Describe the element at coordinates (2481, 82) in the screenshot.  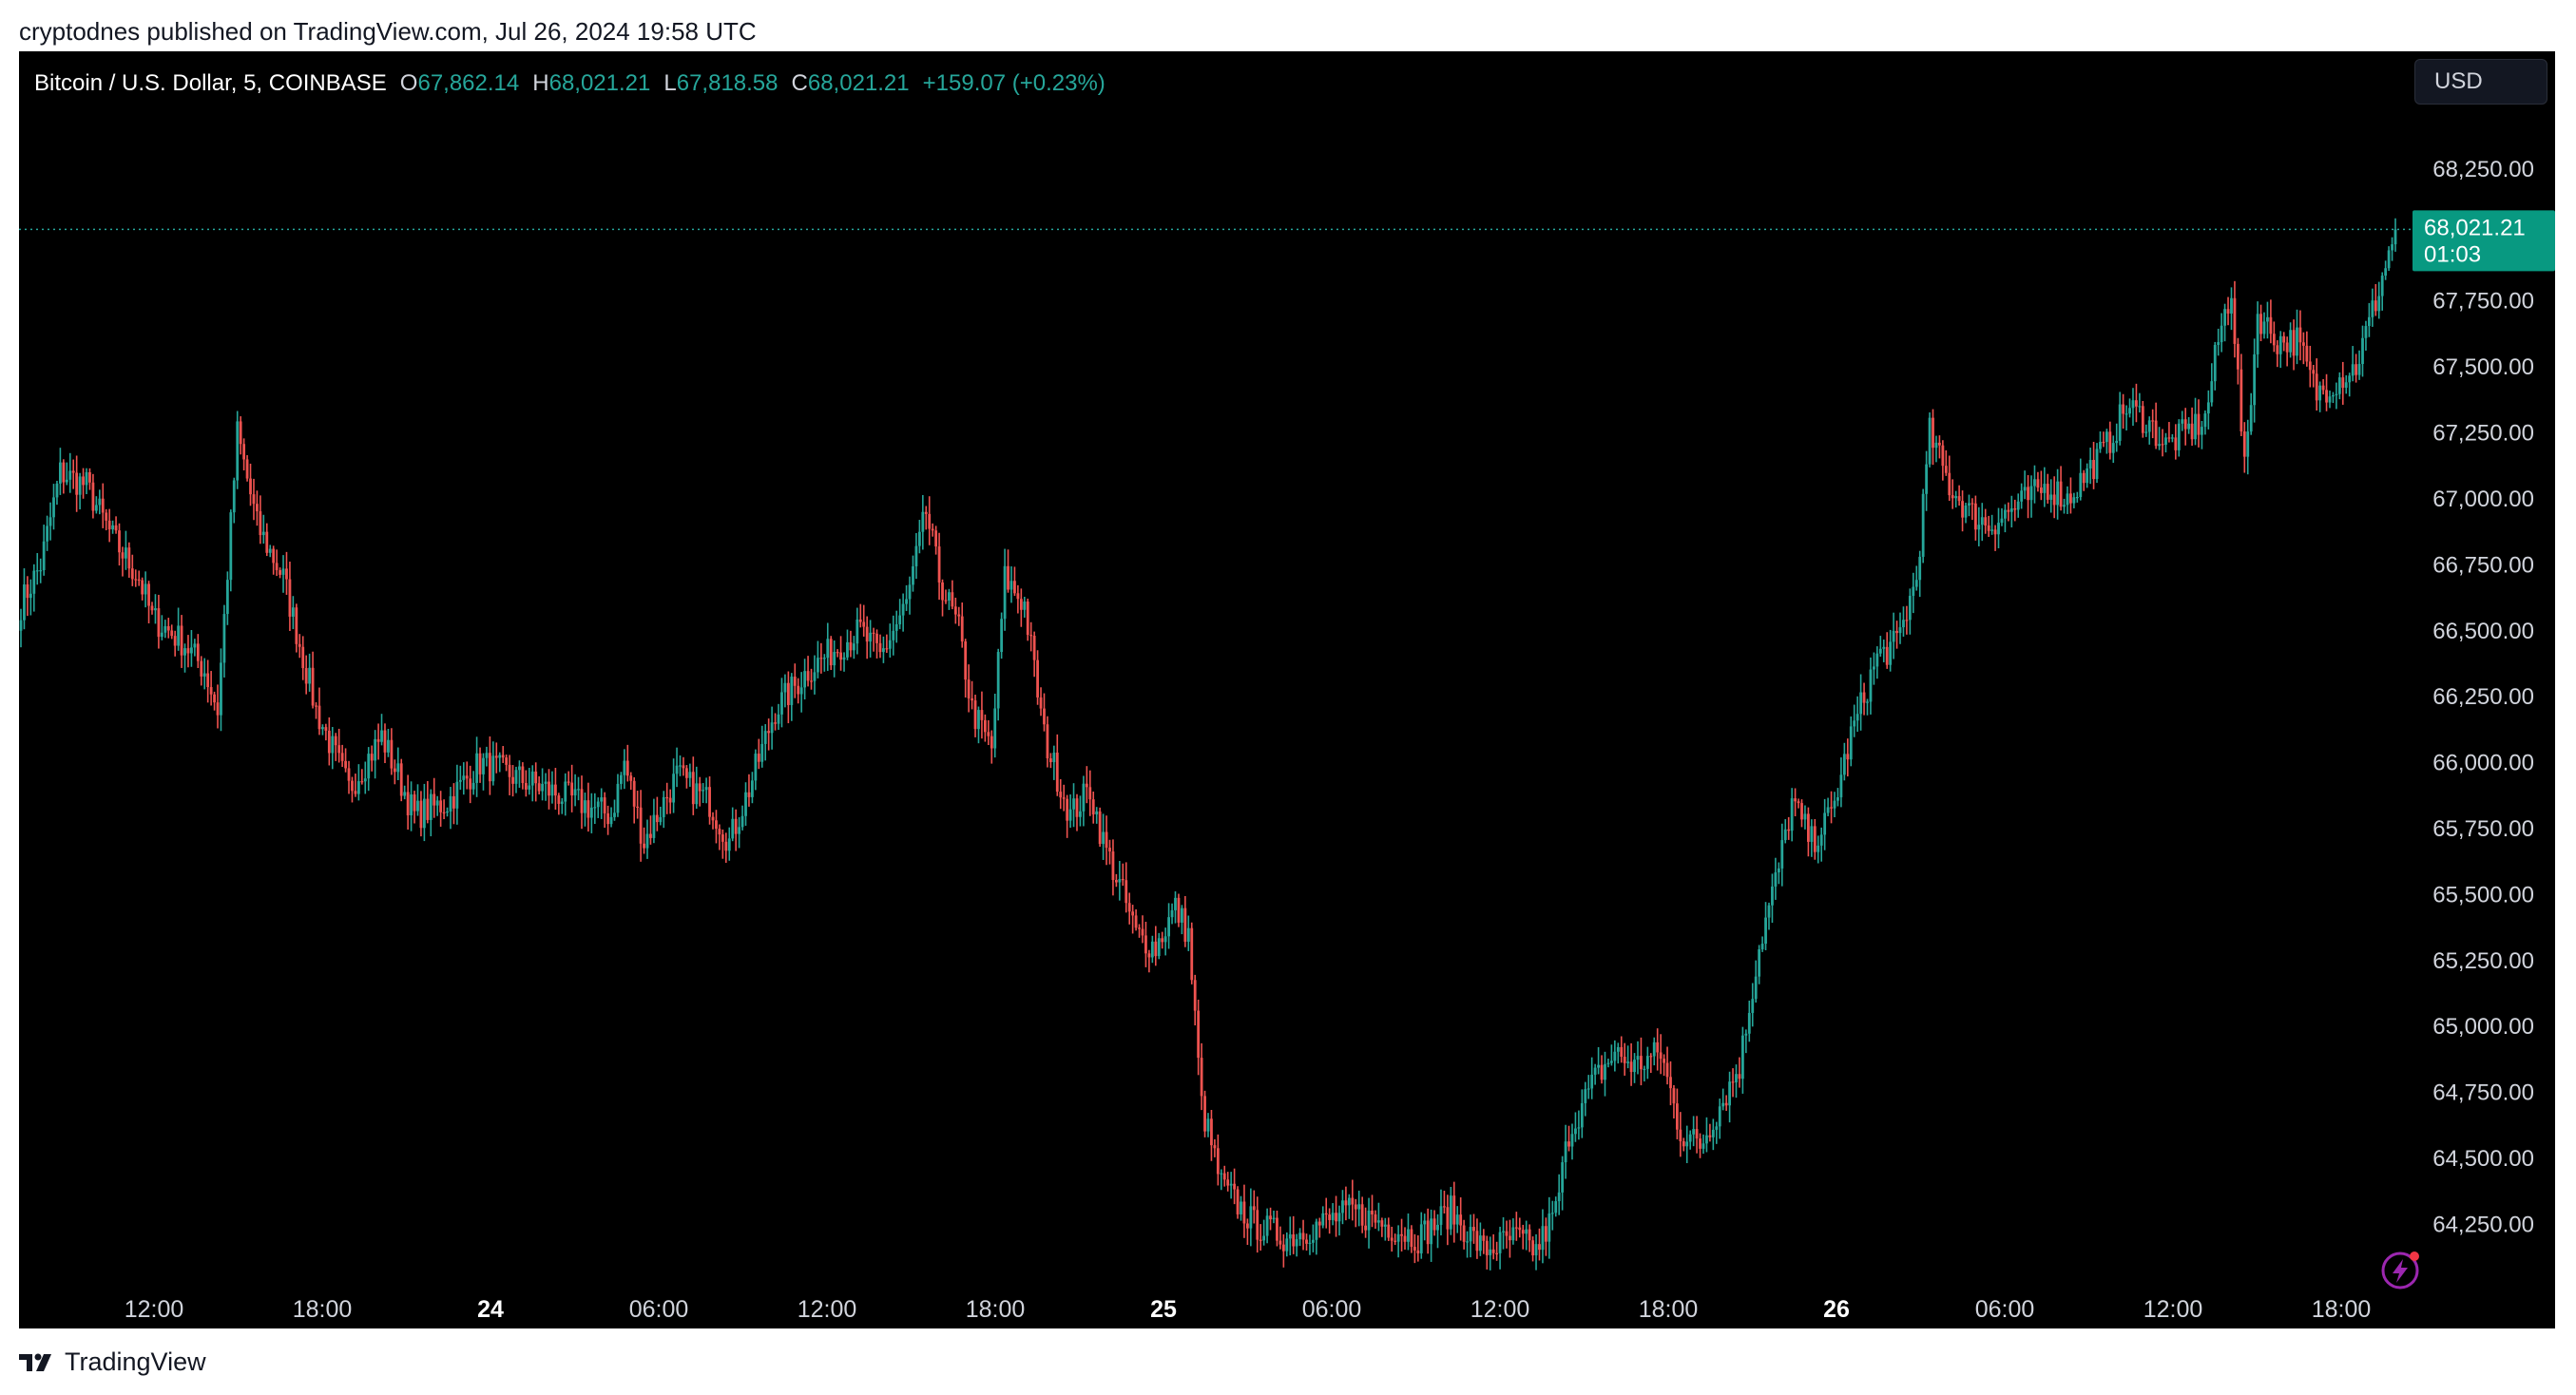
I see `currency-button: USD` at that location.